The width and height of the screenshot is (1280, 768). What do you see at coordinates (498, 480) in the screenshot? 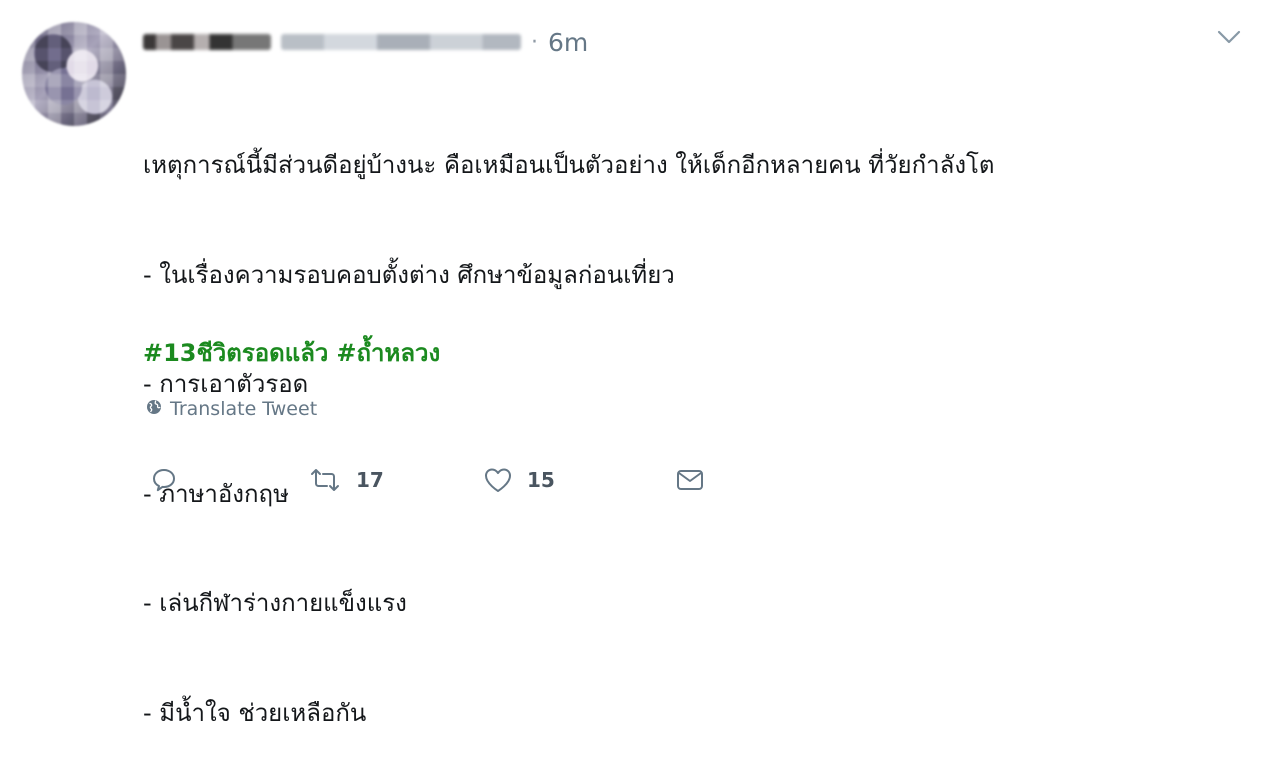
I see `heart-icon` at bounding box center [498, 480].